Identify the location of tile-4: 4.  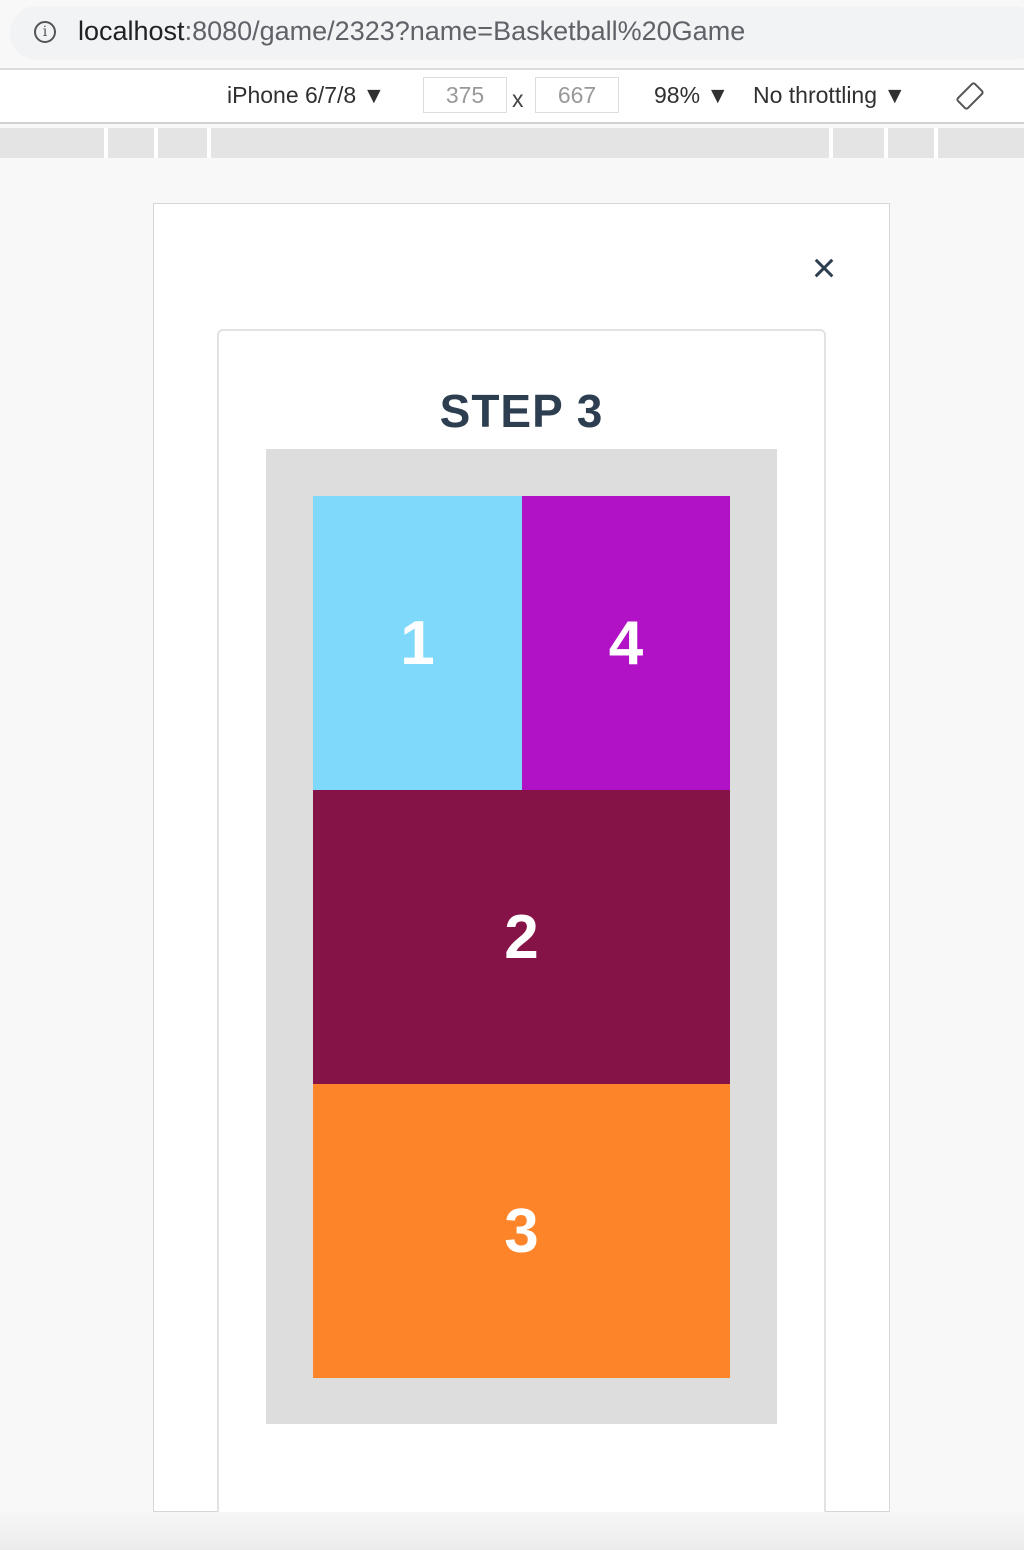
(626, 643).